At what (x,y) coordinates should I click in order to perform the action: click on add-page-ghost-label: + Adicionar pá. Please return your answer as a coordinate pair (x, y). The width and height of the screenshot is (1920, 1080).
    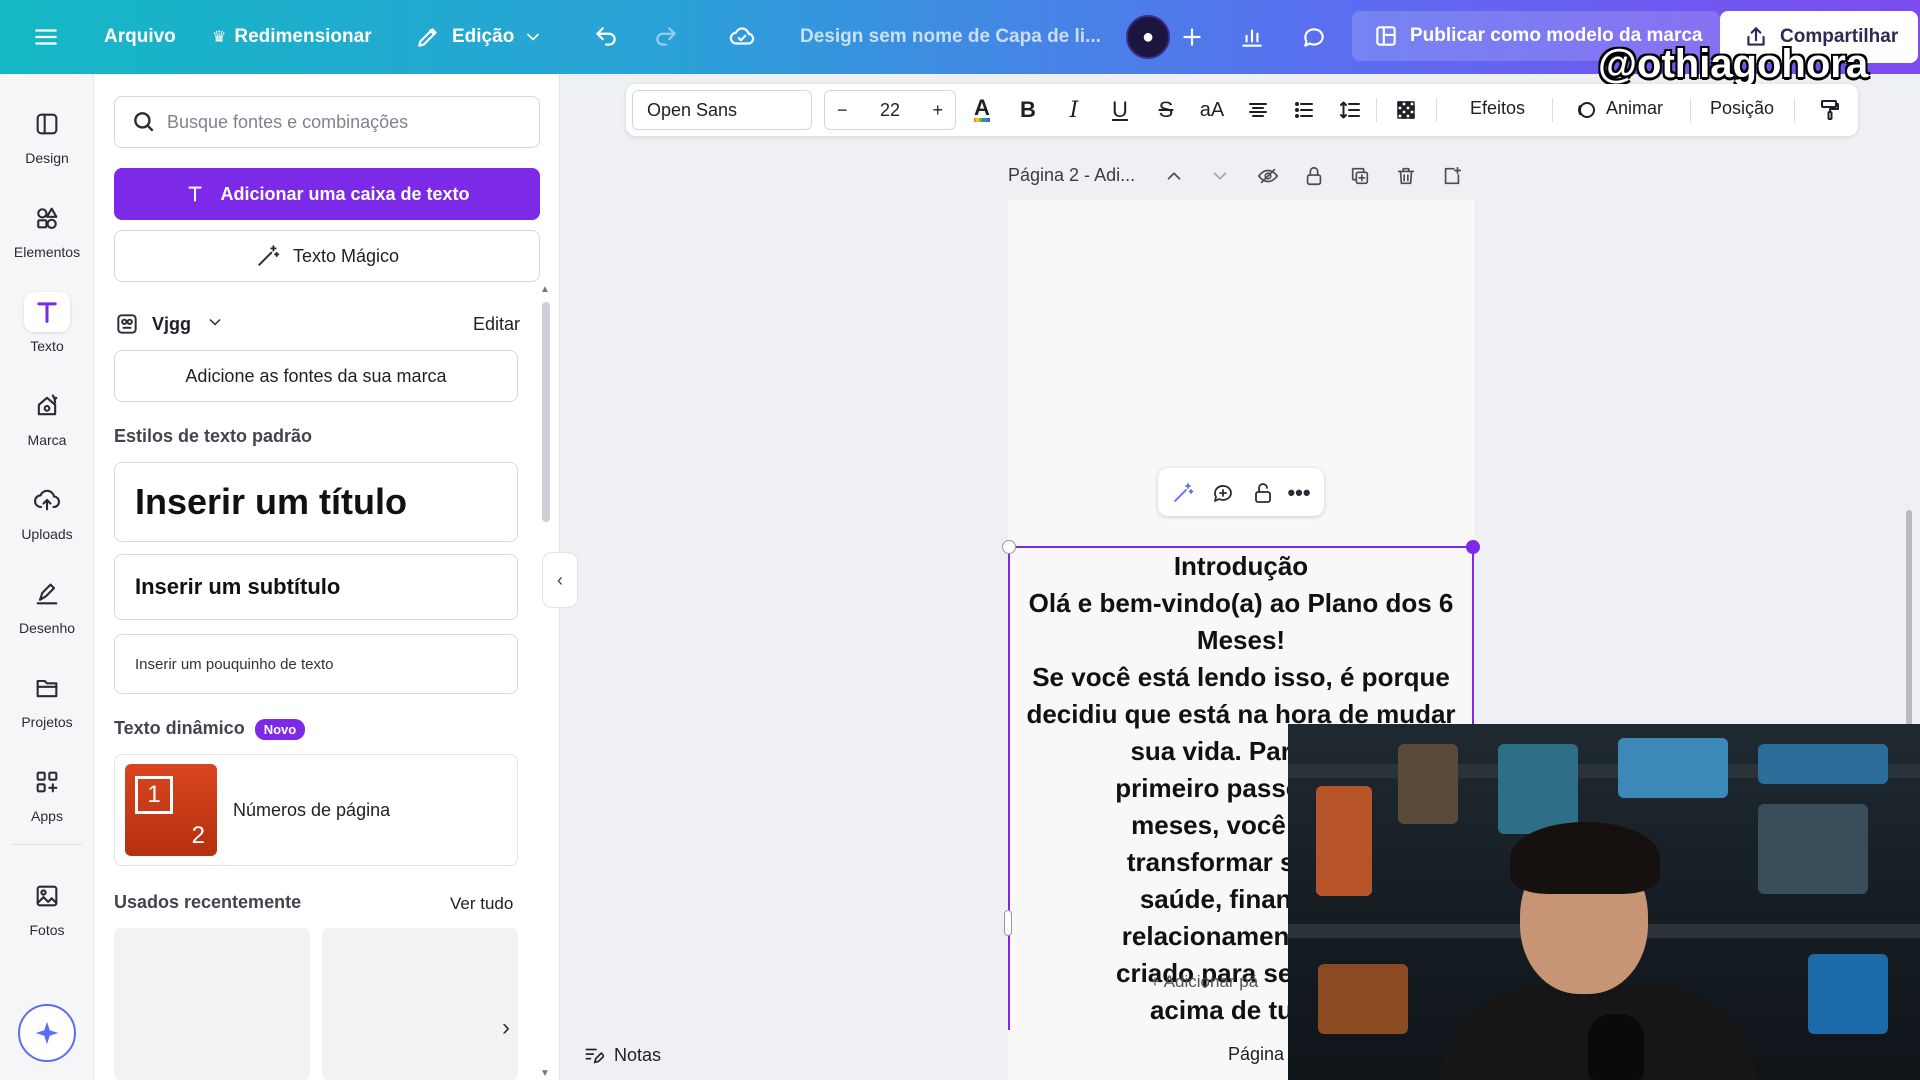
    Looking at the image, I should click on (1204, 982).